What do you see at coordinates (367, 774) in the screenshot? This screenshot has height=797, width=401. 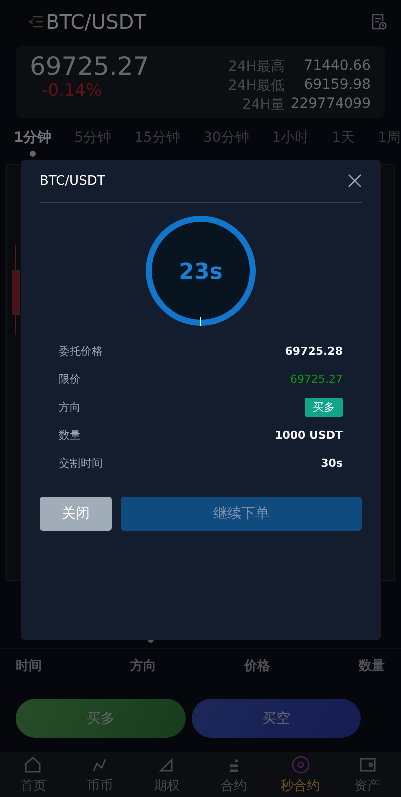 I see `nav-item: 资产` at bounding box center [367, 774].